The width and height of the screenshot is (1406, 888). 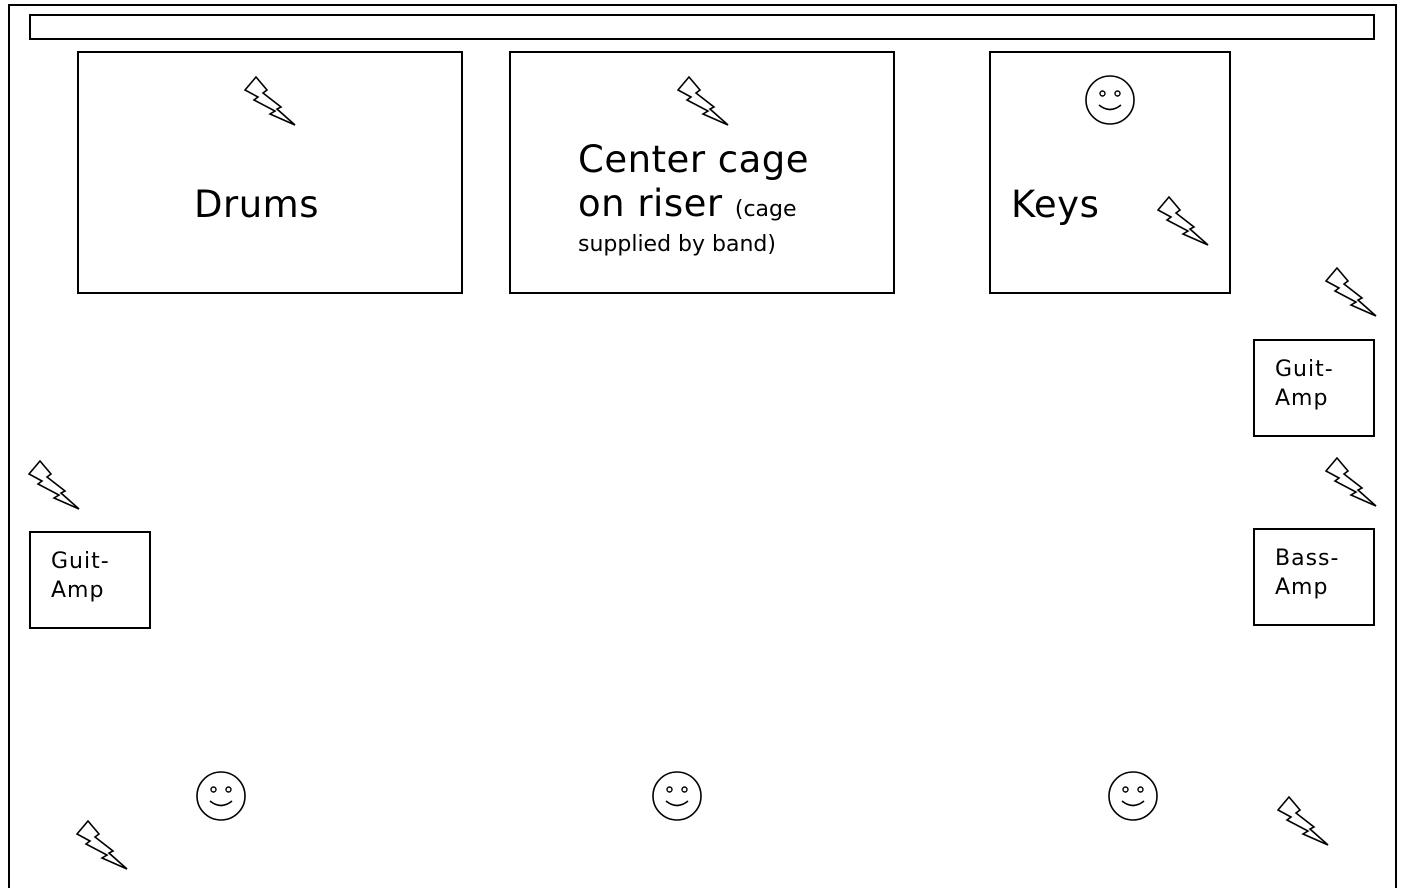 I want to click on guitar-amp-left: Guit- Amp, so click(x=90, y=580).